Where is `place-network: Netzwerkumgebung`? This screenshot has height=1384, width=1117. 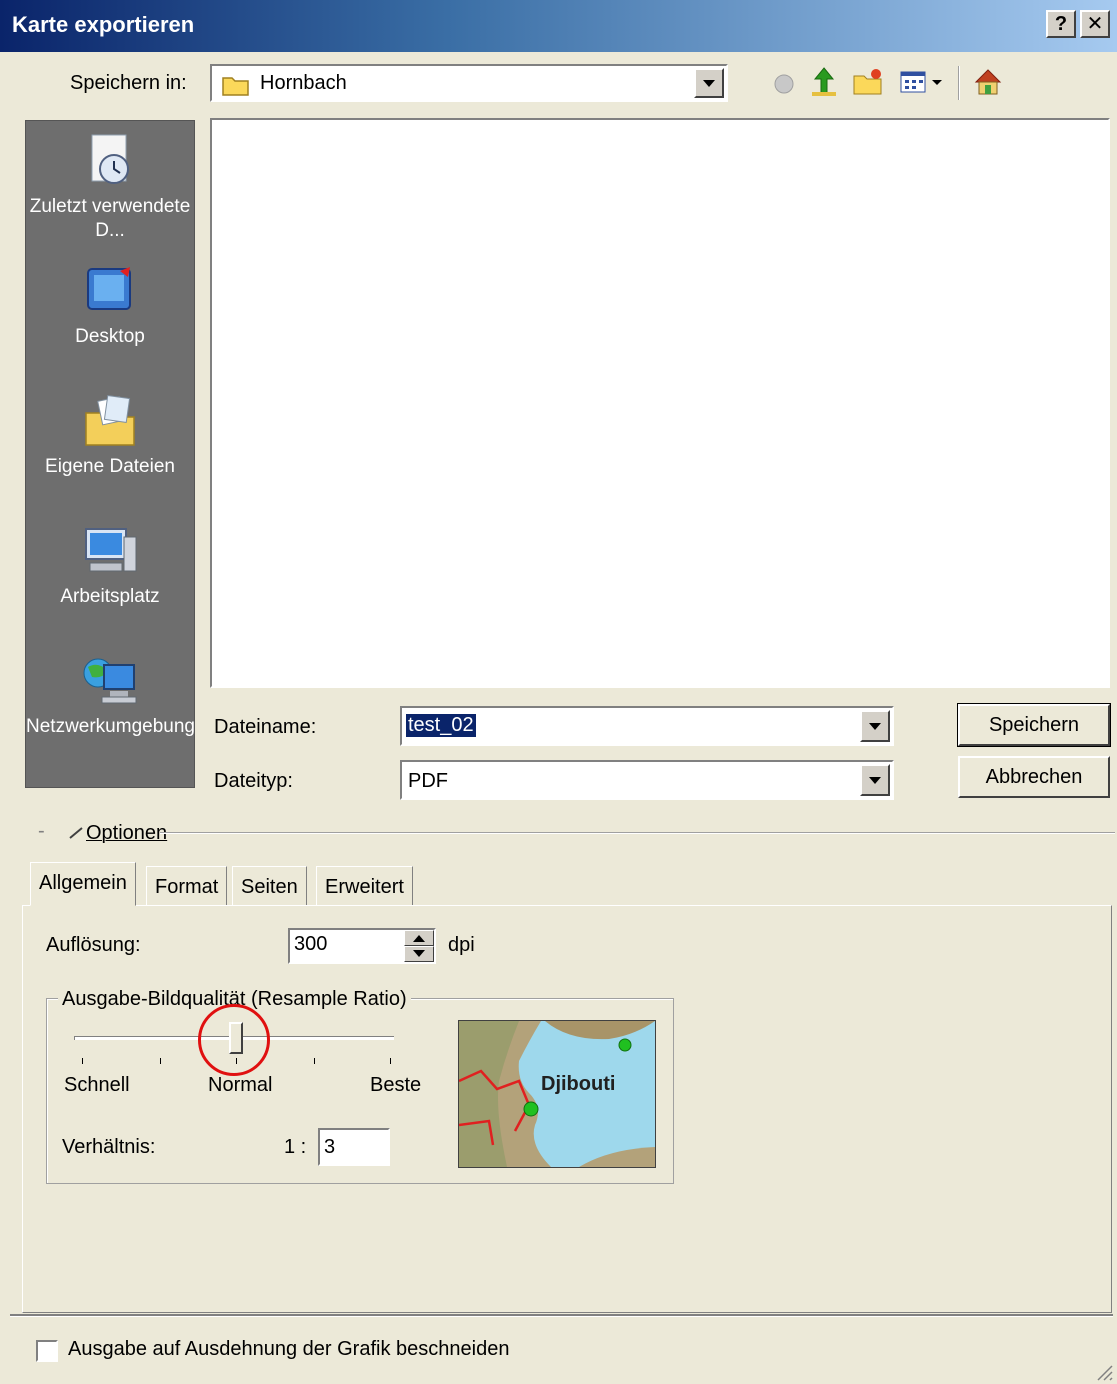
place-network: Netzwerkumgebung is located at coordinates (110, 695).